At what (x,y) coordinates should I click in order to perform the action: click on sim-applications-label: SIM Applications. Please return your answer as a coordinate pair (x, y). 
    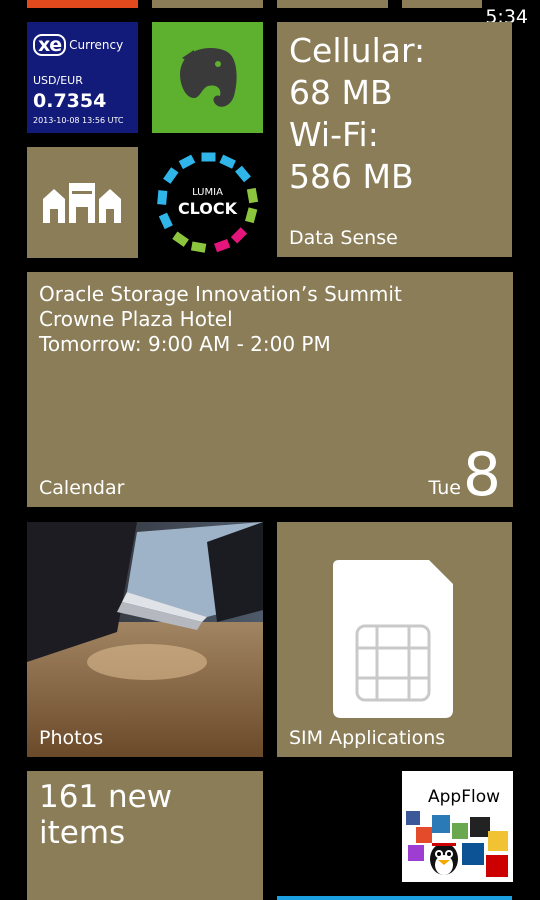
    Looking at the image, I should click on (367, 738).